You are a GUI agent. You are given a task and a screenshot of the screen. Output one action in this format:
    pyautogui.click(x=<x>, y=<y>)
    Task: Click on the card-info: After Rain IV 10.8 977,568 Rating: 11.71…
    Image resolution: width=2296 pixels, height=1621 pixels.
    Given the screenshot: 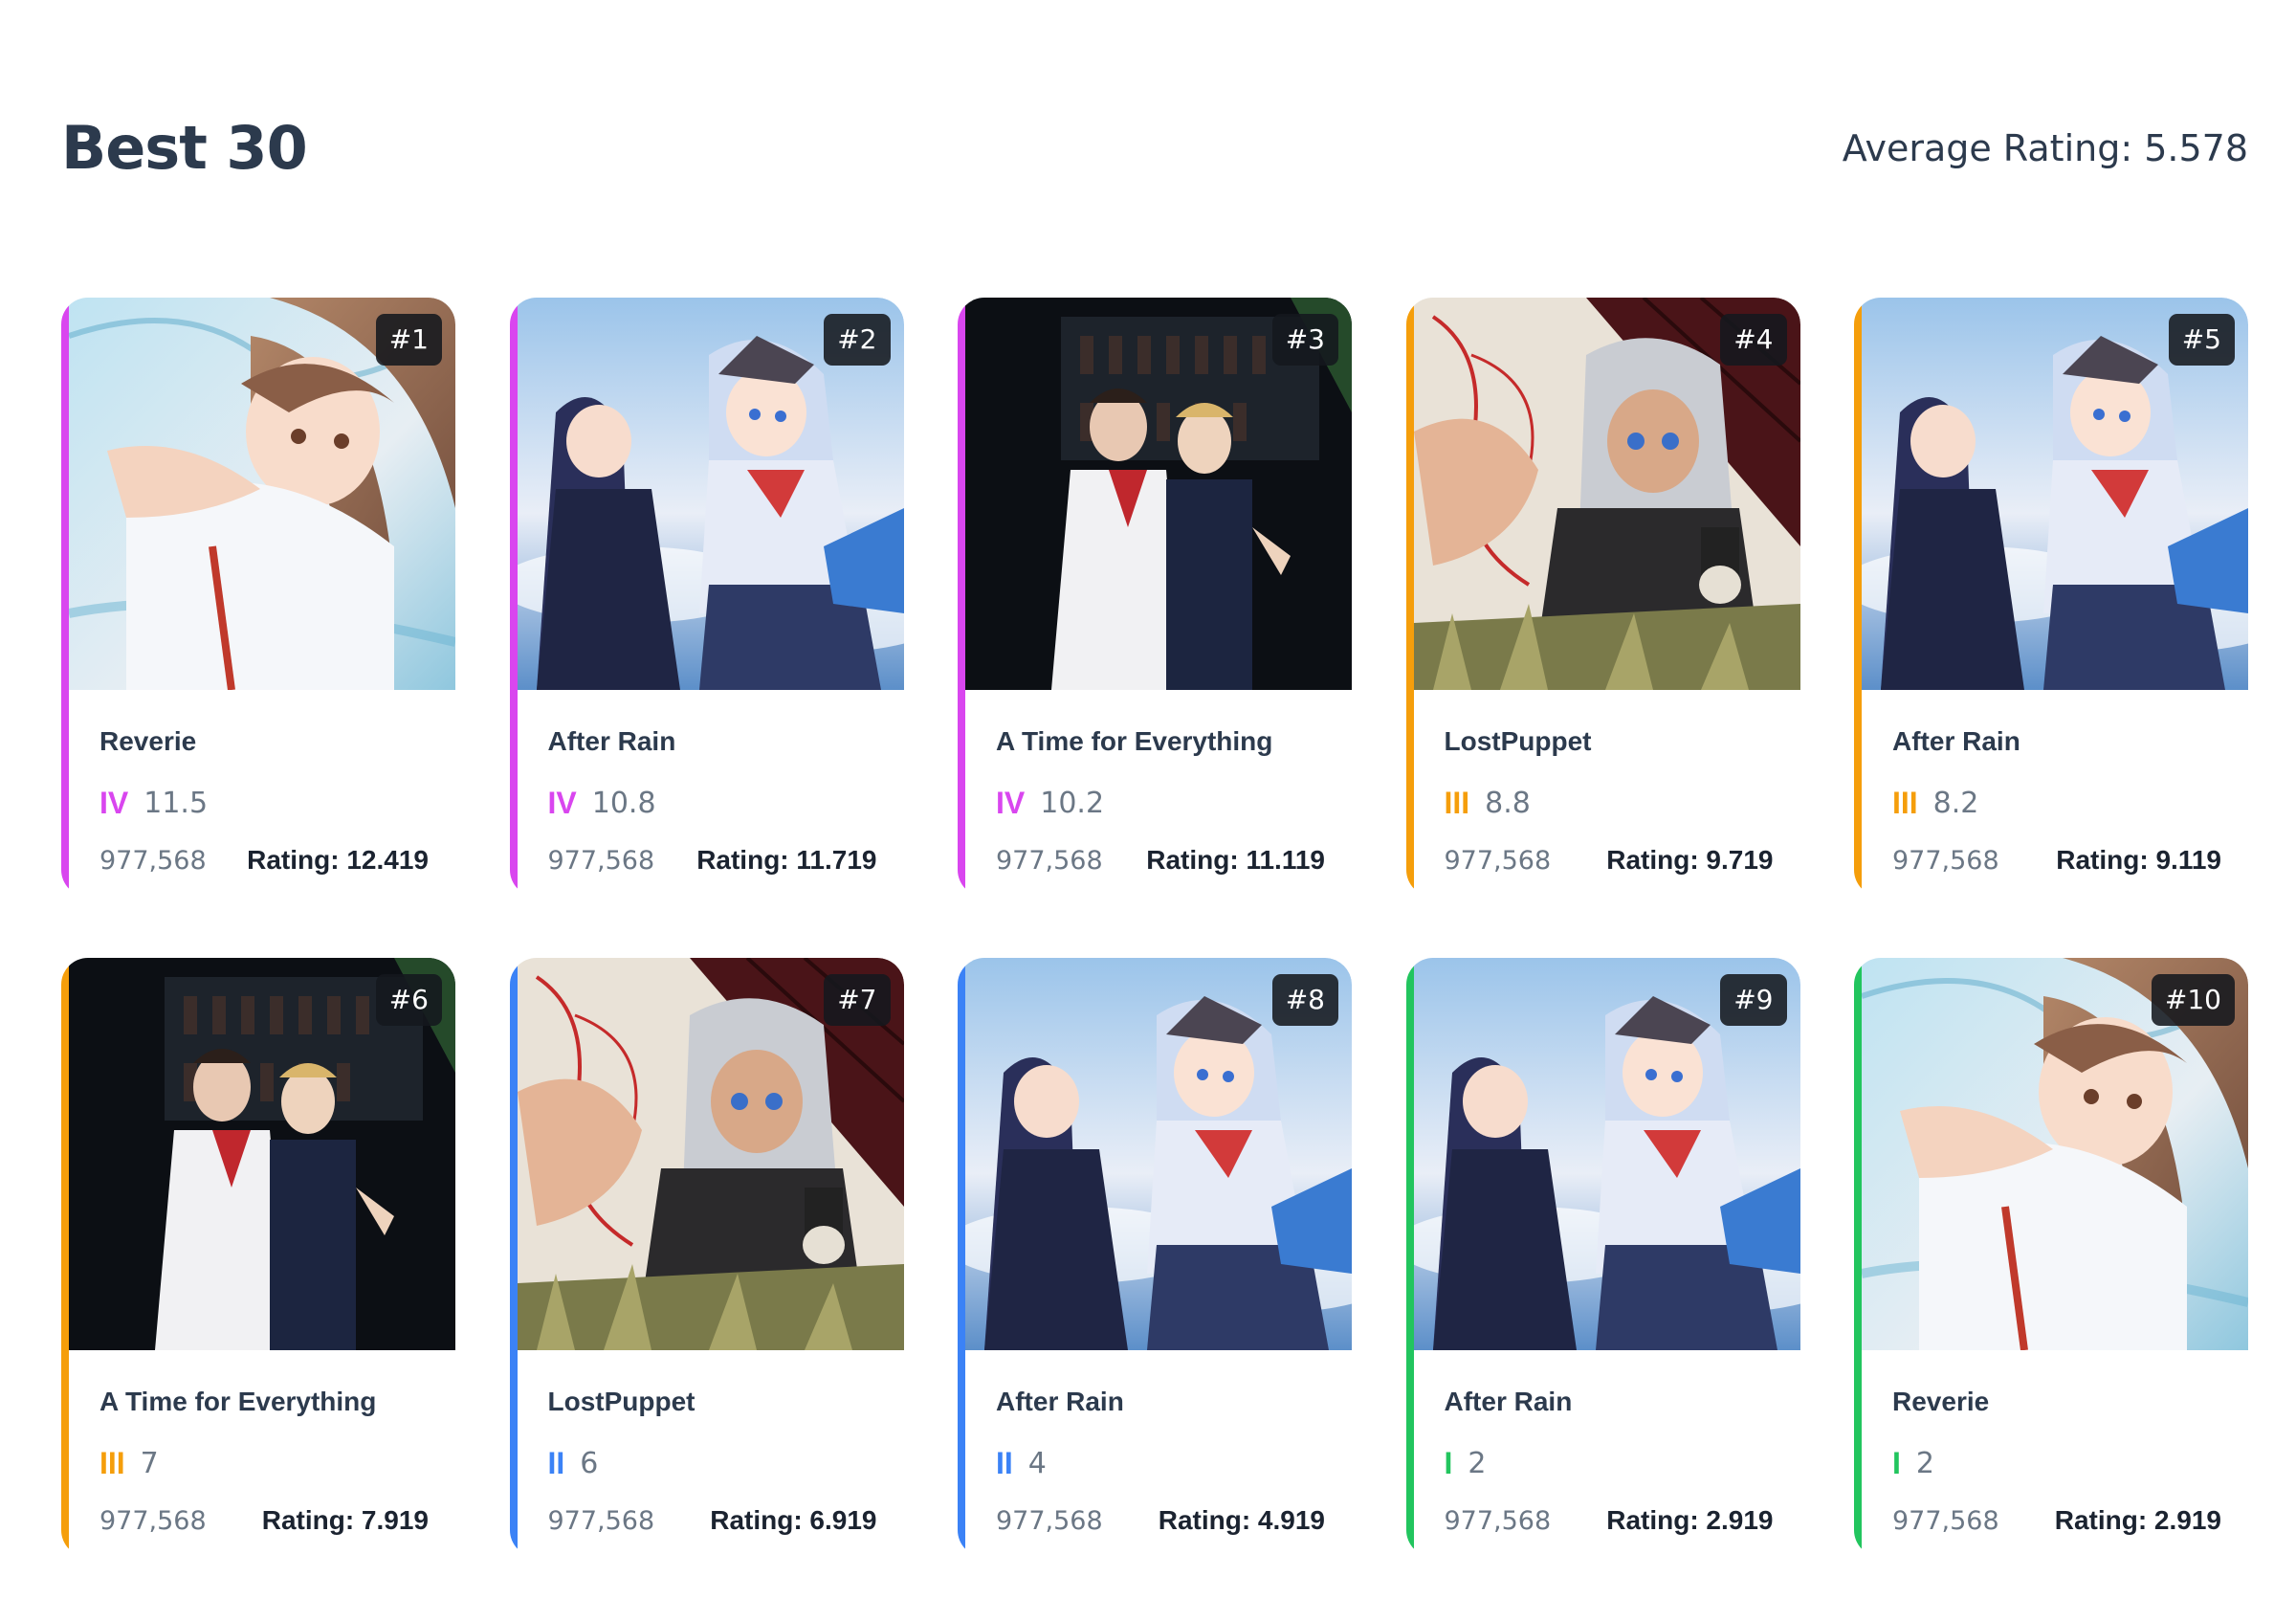 What is the action you would take?
    pyautogui.click(x=712, y=801)
    